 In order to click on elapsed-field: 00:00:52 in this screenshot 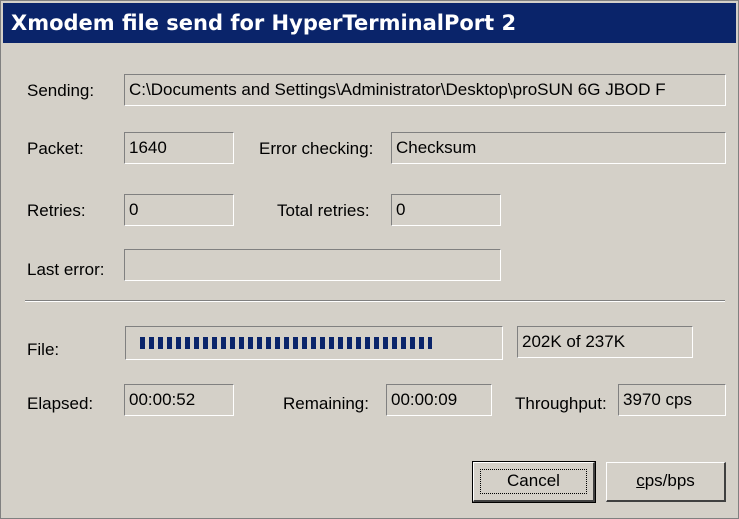, I will do `click(179, 400)`.